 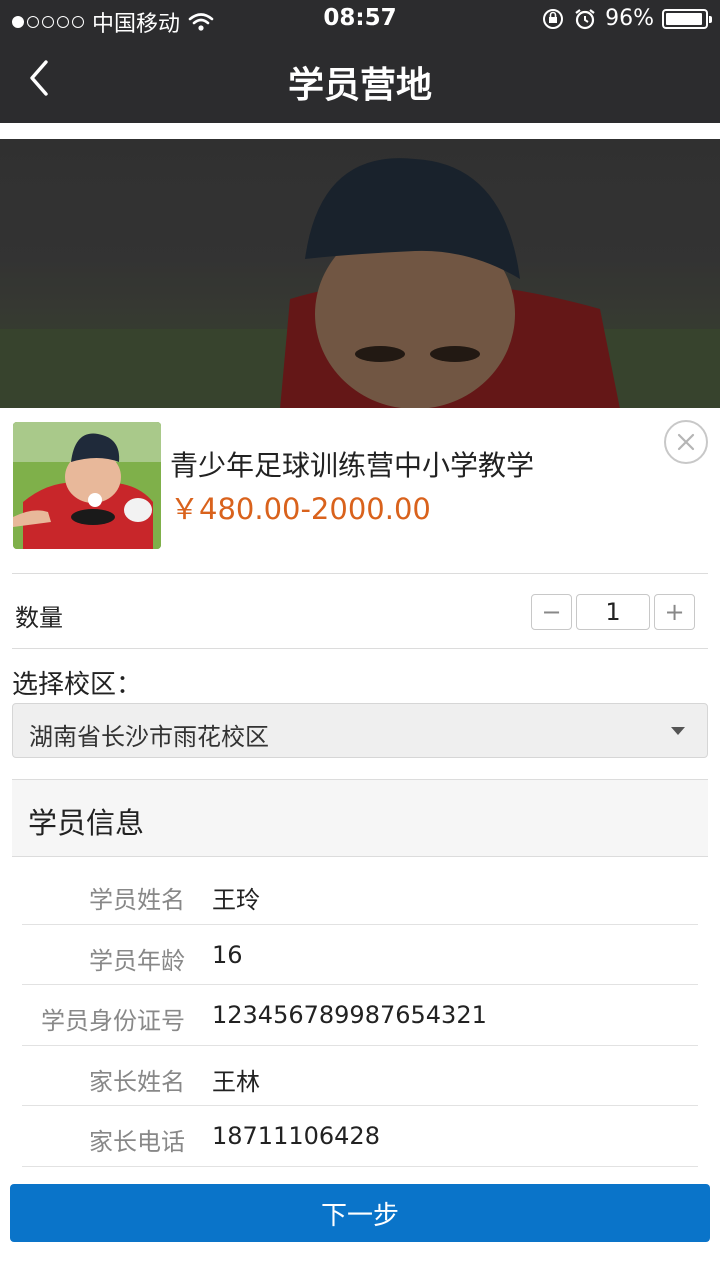 I want to click on student-name-field: 王玲, so click(x=236, y=897).